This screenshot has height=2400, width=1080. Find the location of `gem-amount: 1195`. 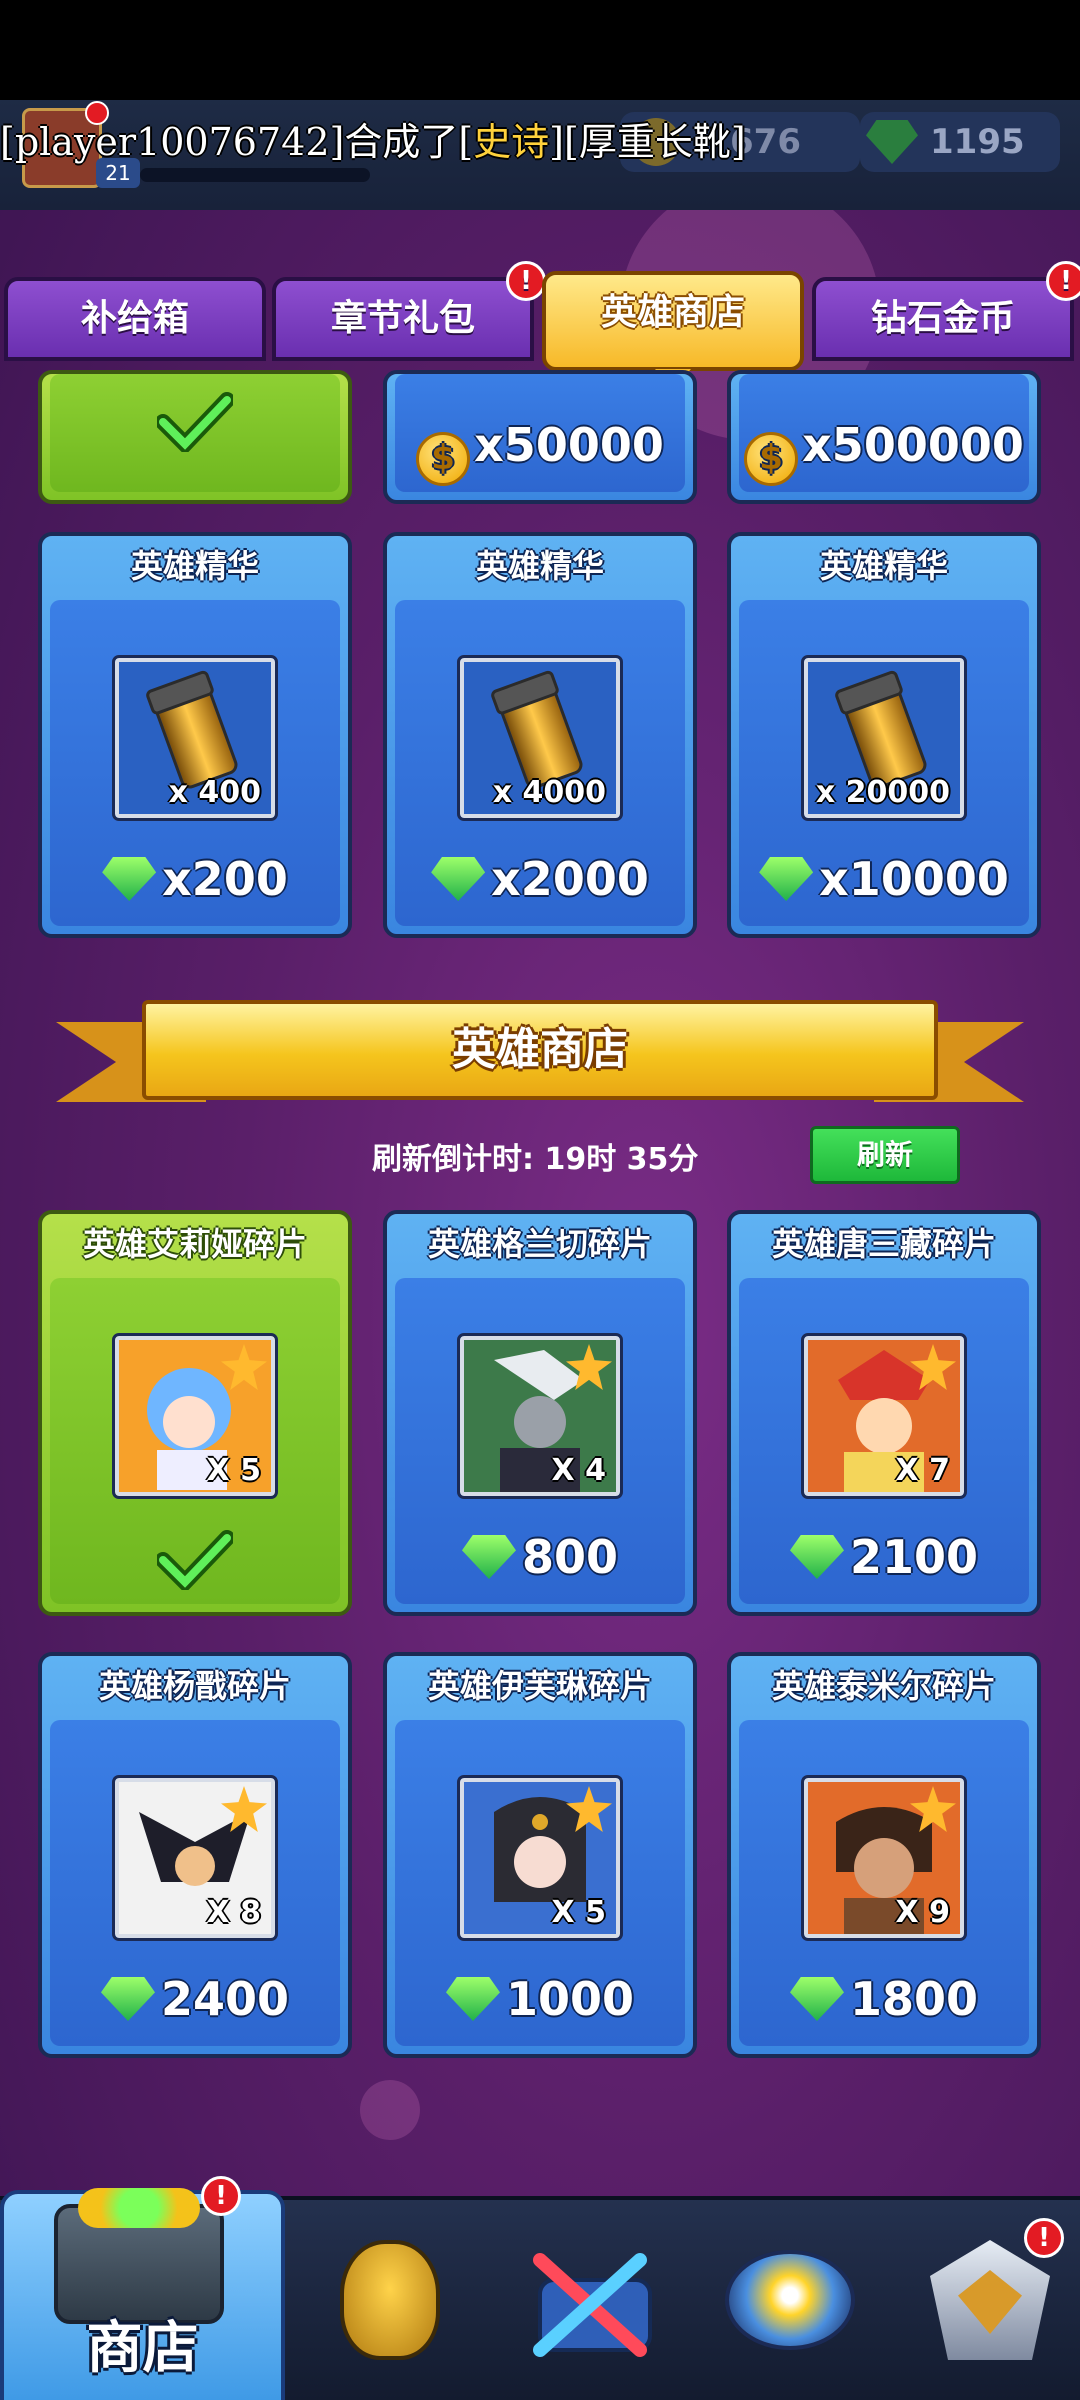

gem-amount: 1195 is located at coordinates (977, 142).